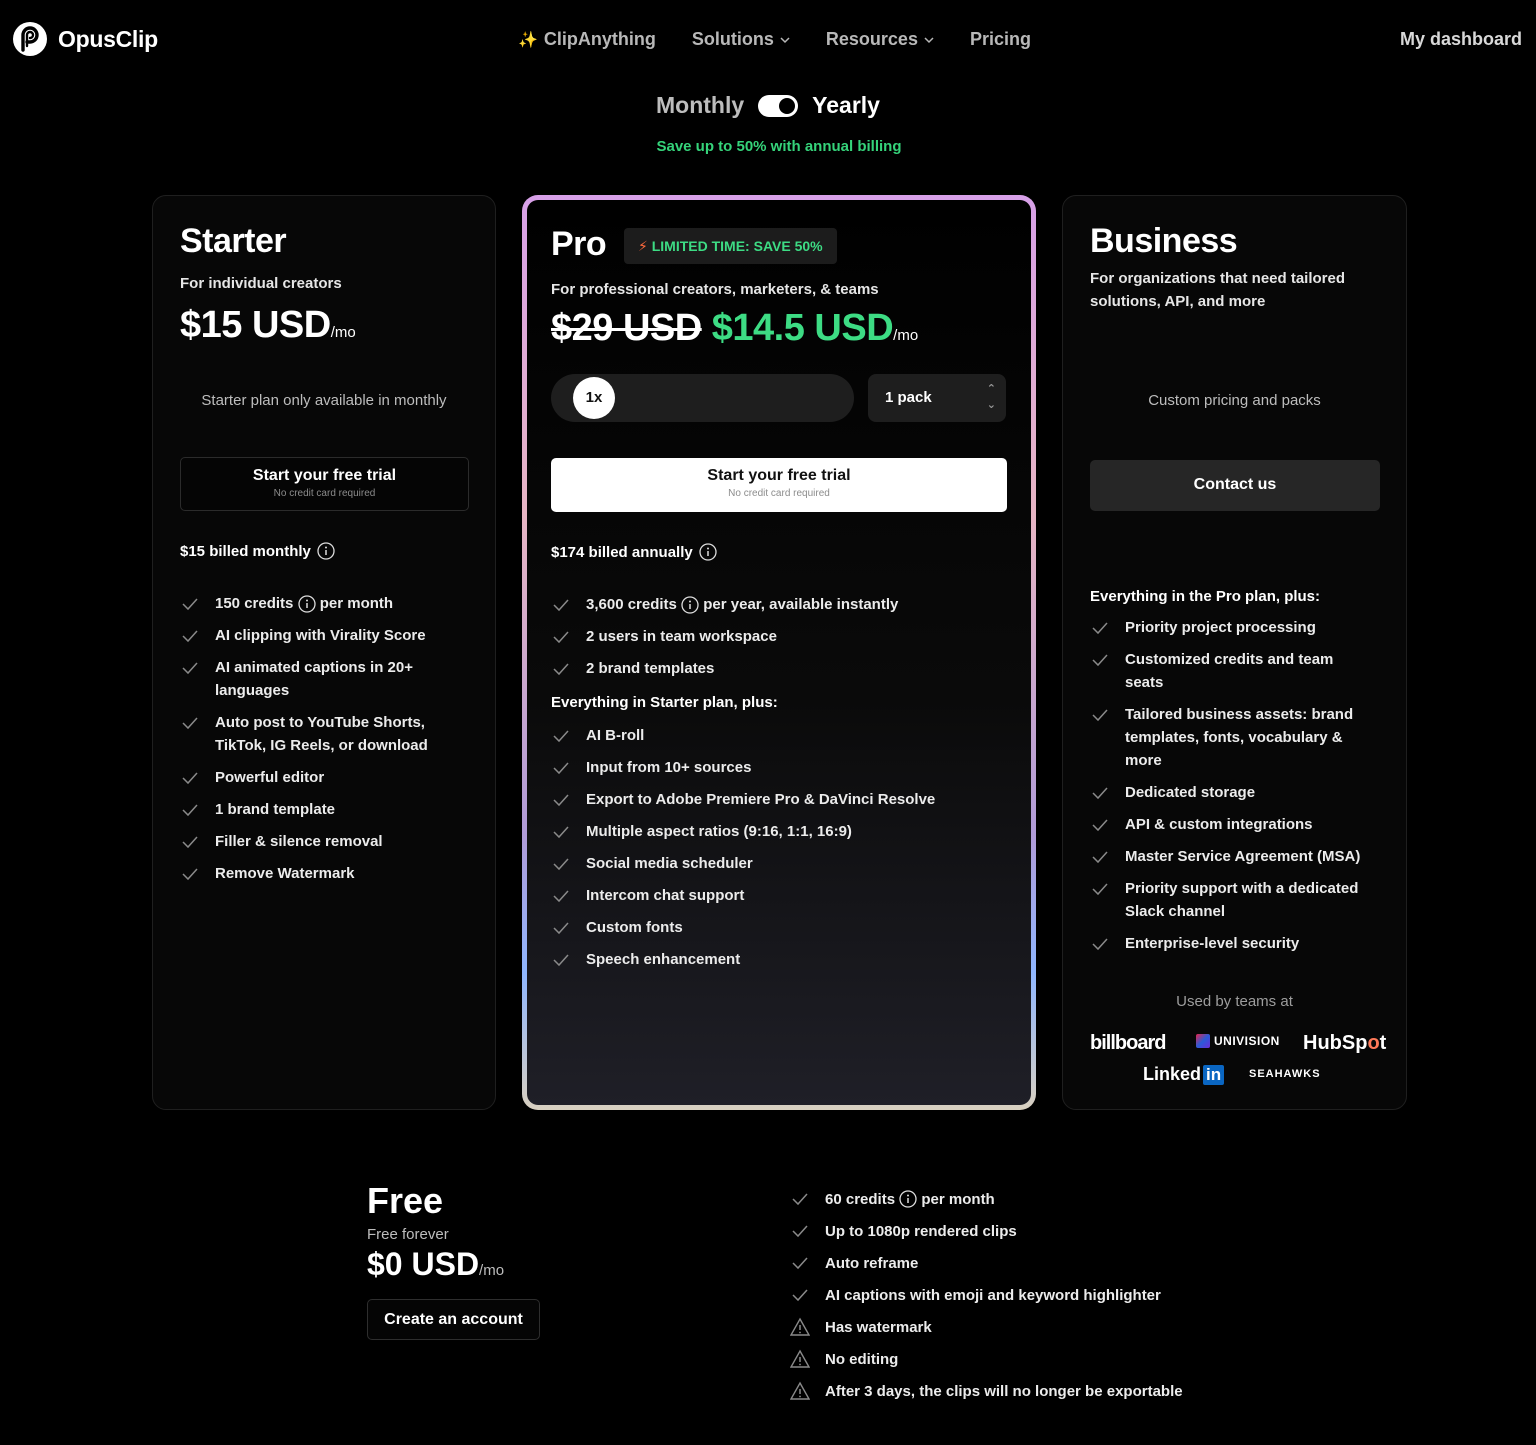 The image size is (1536, 1445). What do you see at coordinates (771, 959) in the screenshot?
I see `list-item: Speech enhancement` at bounding box center [771, 959].